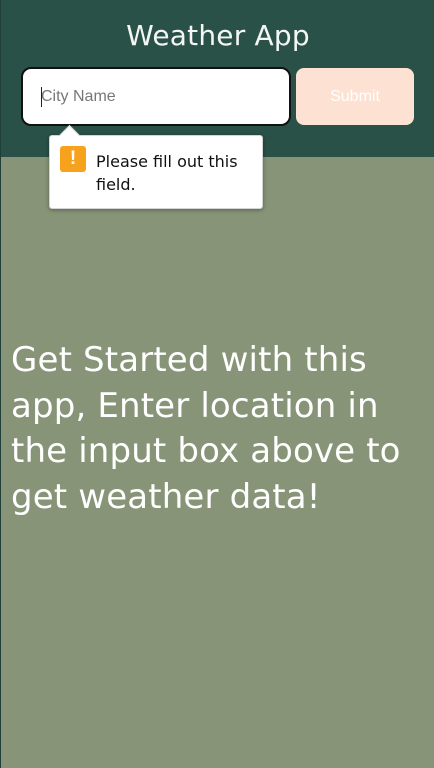 The image size is (434, 768). I want to click on validation-tooltip: ! Please fill out this field., so click(156, 166).